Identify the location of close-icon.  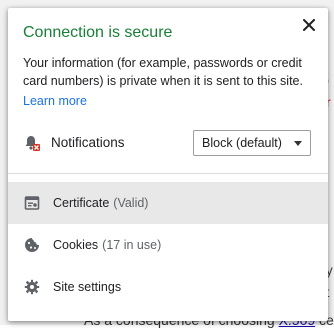
(309, 25).